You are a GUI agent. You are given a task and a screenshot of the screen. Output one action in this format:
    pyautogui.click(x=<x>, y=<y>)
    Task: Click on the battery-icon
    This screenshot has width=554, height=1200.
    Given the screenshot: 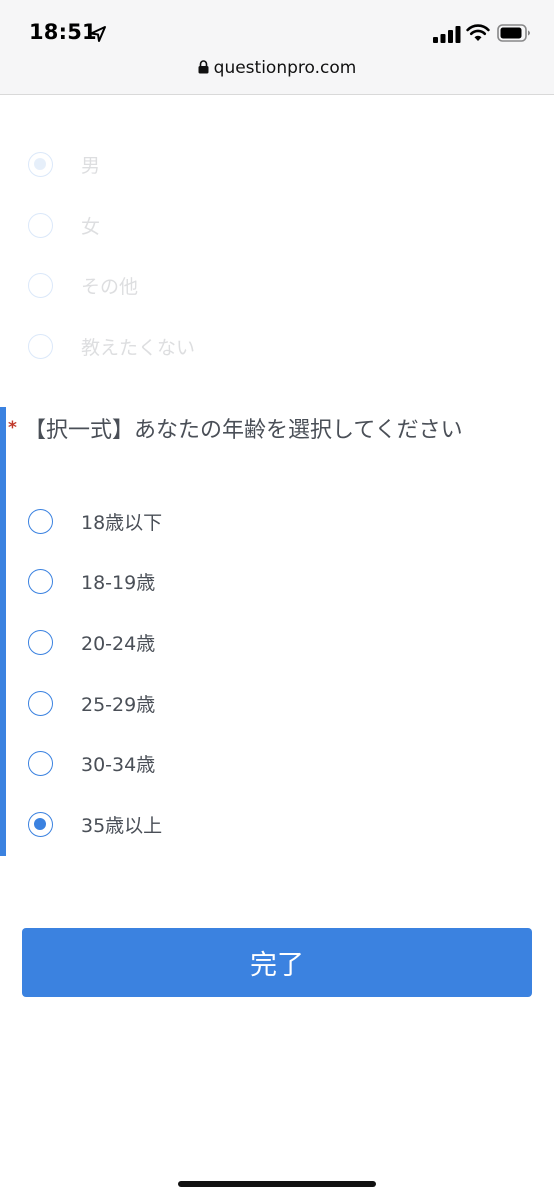 What is the action you would take?
    pyautogui.click(x=513, y=33)
    